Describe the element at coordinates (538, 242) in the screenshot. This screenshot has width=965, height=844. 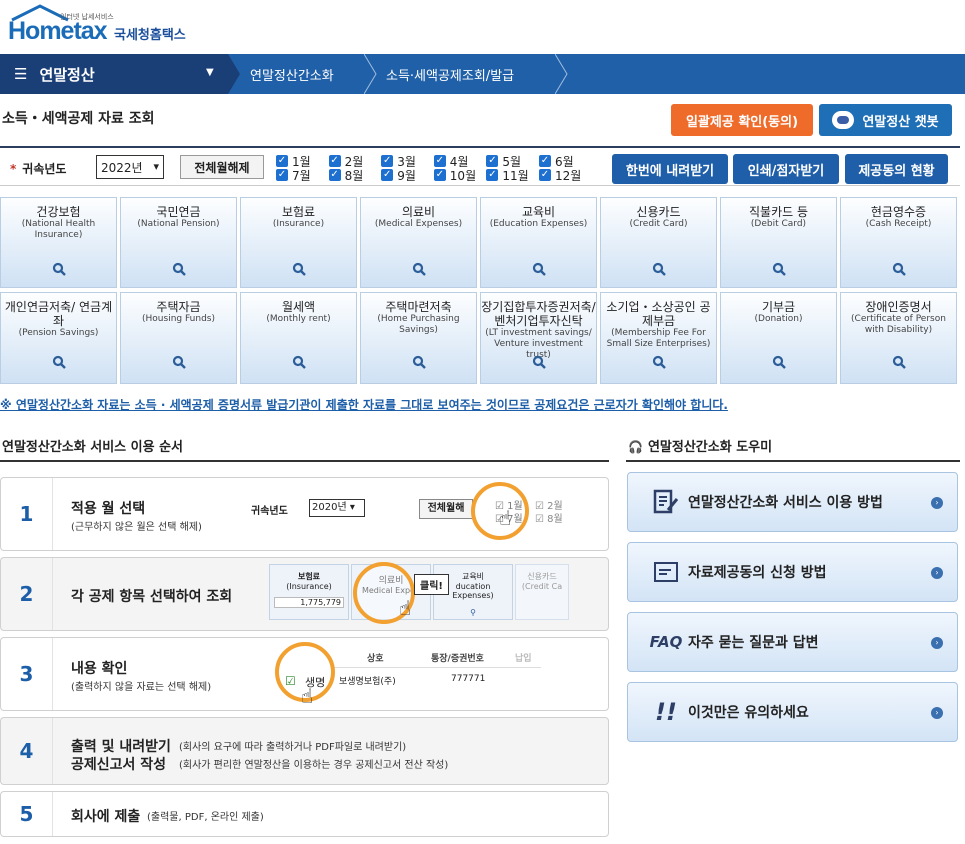
I see `deduction-tile-5: 교육비 (Education Expenses)` at that location.